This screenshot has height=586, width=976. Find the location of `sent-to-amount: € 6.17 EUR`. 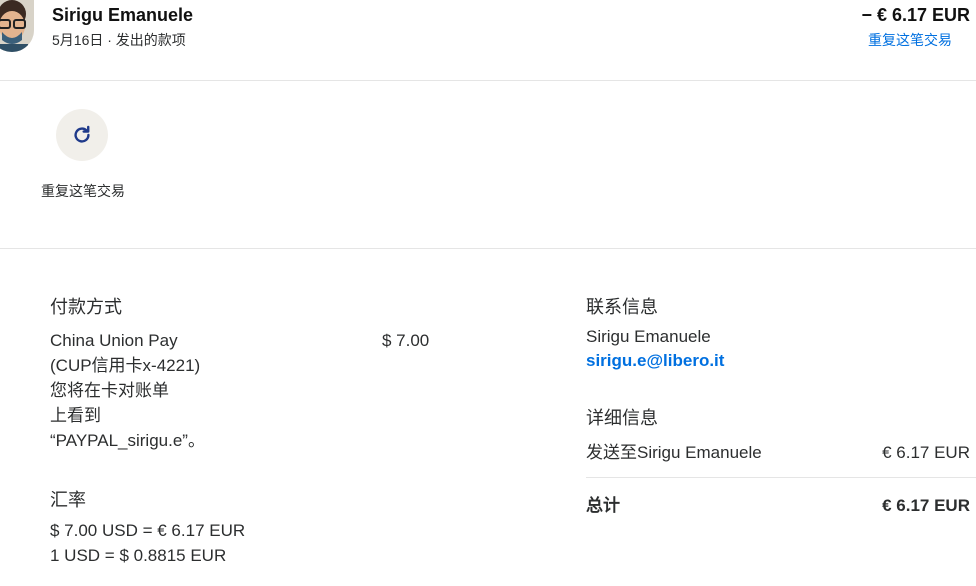

sent-to-amount: € 6.17 EUR is located at coordinates (926, 452).